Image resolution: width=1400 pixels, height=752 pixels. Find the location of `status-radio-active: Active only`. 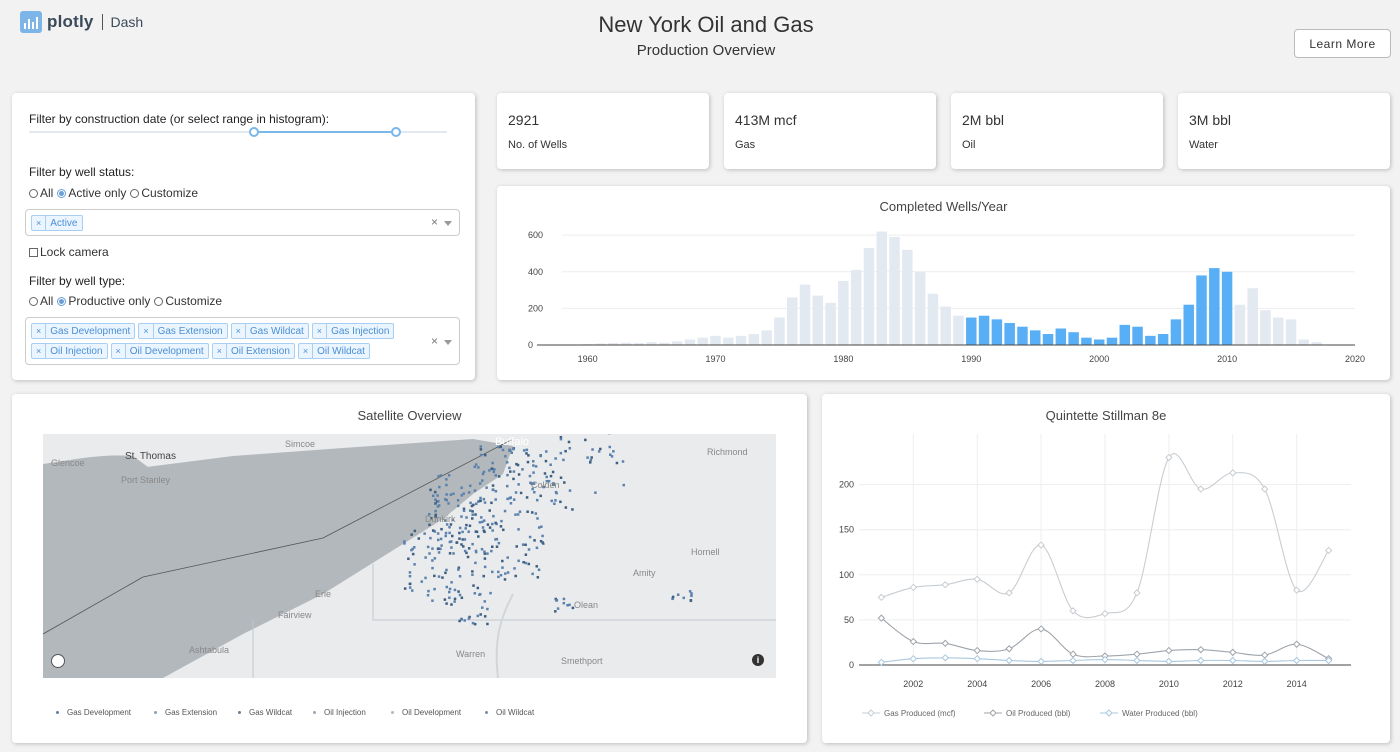

status-radio-active: Active only is located at coordinates (91, 193).